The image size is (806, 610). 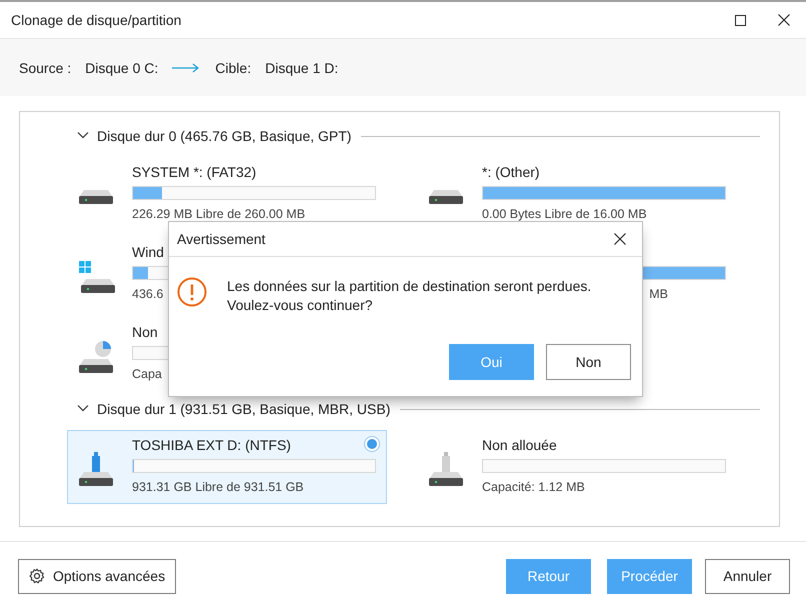 I want to click on pie-chart-drive-icon, so click(x=96, y=357).